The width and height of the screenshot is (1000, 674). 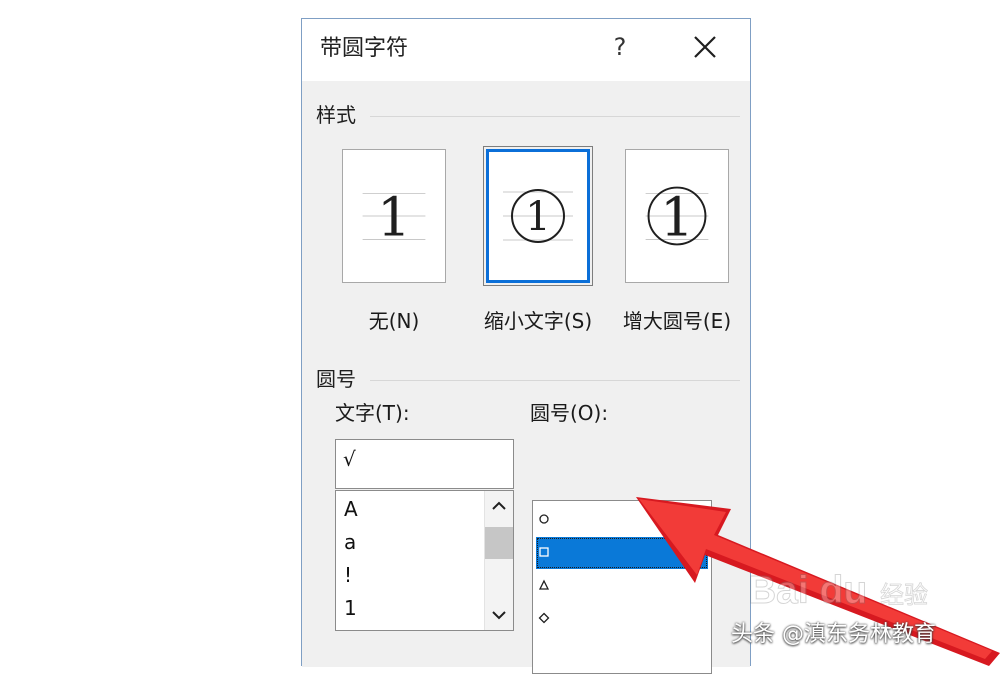 I want to click on enclosure-section-divider, so click(x=555, y=380).